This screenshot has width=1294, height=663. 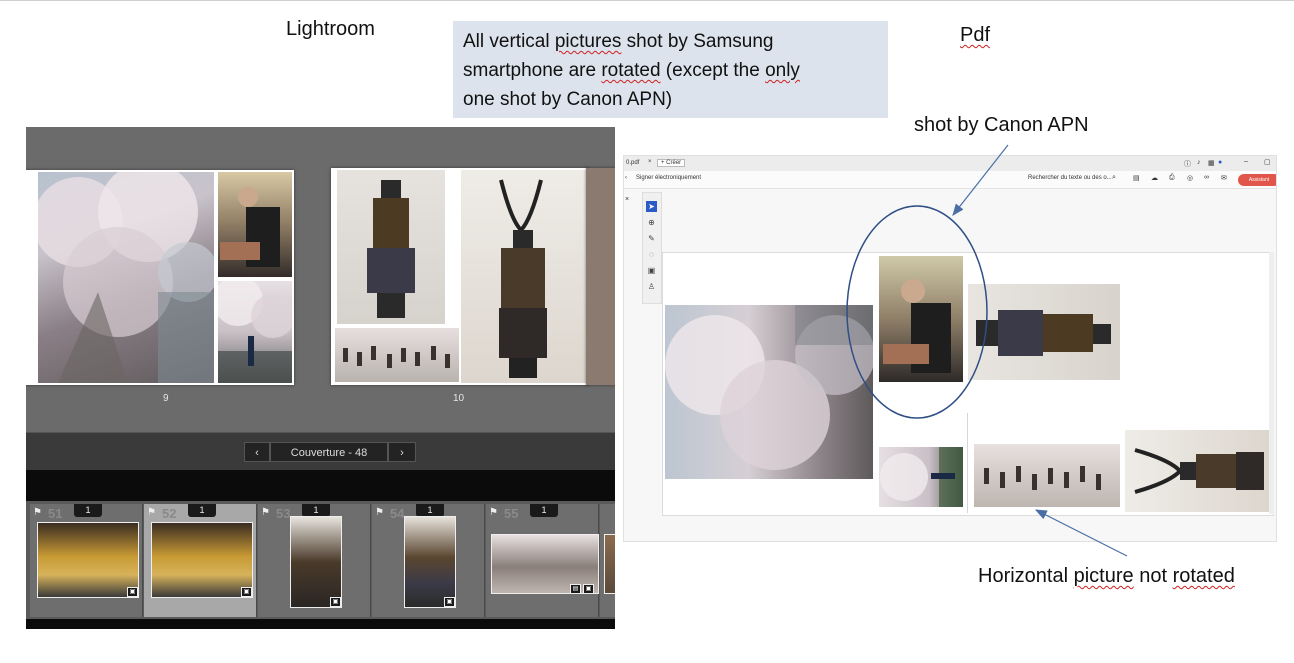 What do you see at coordinates (917, 312) in the screenshot?
I see `canon-photo-highlight-ellipse` at bounding box center [917, 312].